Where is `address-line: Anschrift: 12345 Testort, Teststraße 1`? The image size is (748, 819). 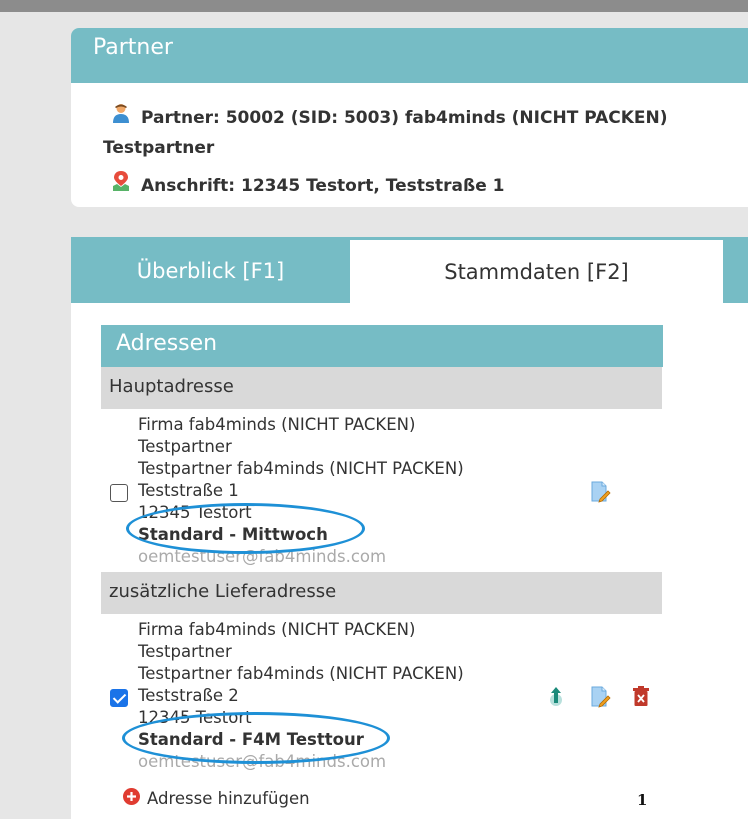
address-line: Anschrift: 12345 Testort, Teststraße 1 is located at coordinates (323, 186).